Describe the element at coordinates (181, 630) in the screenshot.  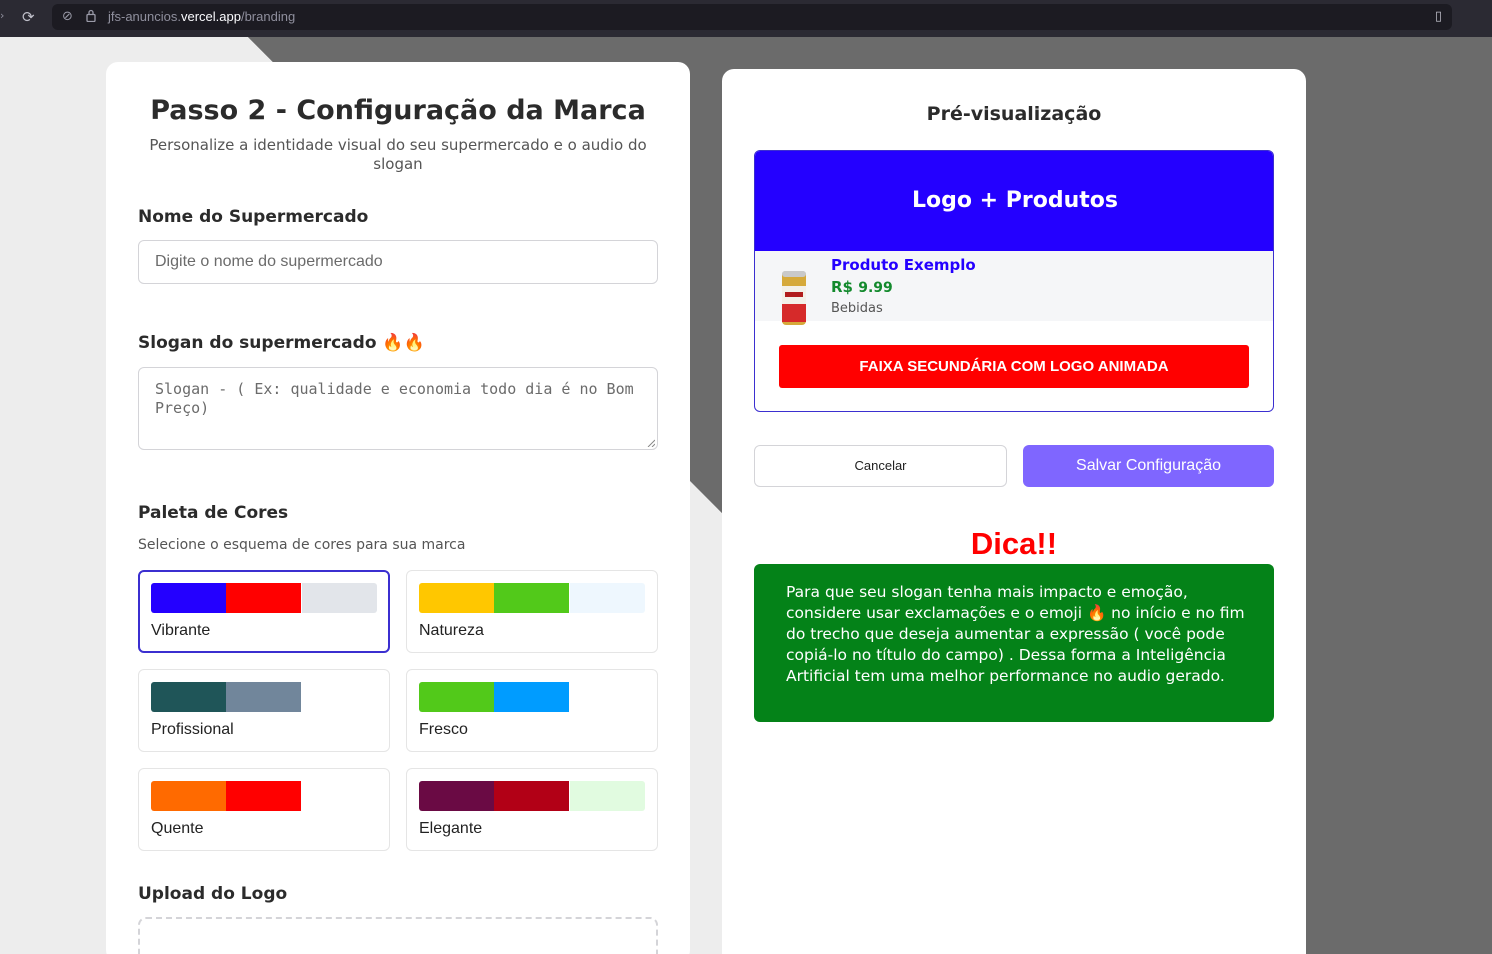
I see `palette-name: Vibrante` at that location.